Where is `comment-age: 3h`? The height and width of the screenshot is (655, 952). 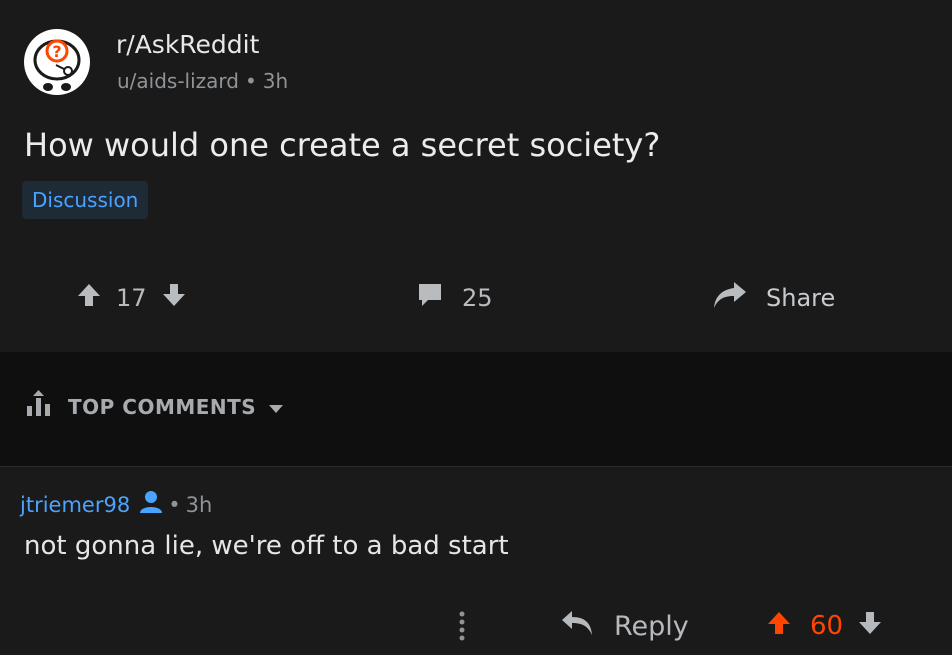 comment-age: 3h is located at coordinates (199, 504).